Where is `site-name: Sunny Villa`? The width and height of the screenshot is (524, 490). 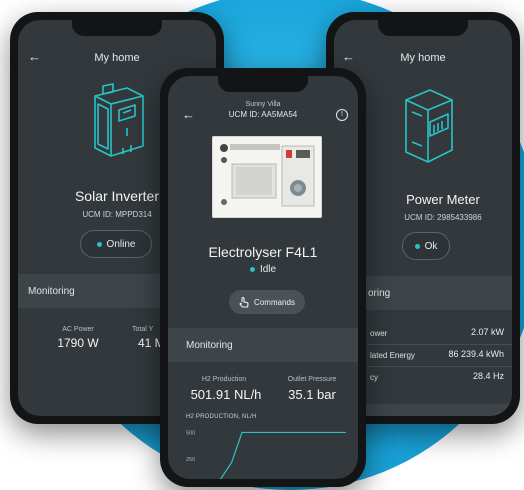 site-name: Sunny Villa is located at coordinates (263, 104).